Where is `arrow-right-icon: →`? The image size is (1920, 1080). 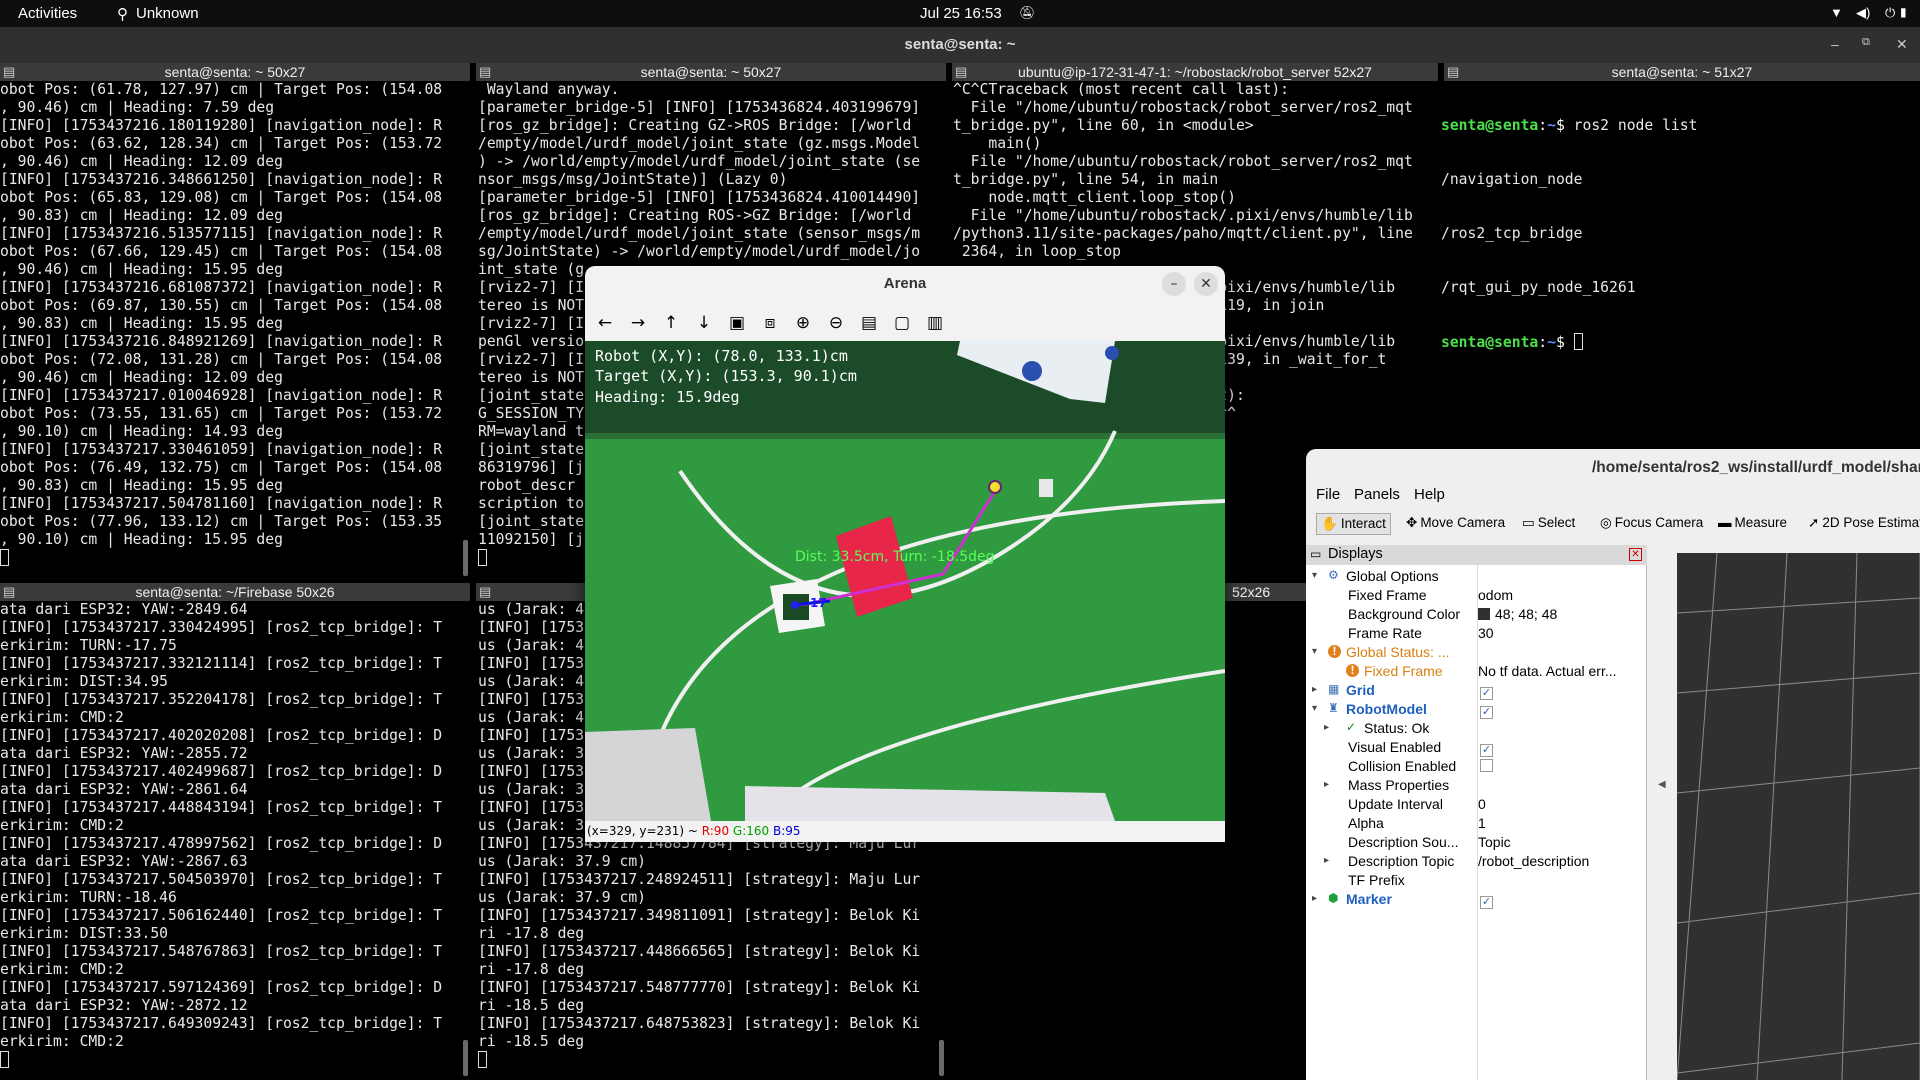
arrow-right-icon: → is located at coordinates (638, 324).